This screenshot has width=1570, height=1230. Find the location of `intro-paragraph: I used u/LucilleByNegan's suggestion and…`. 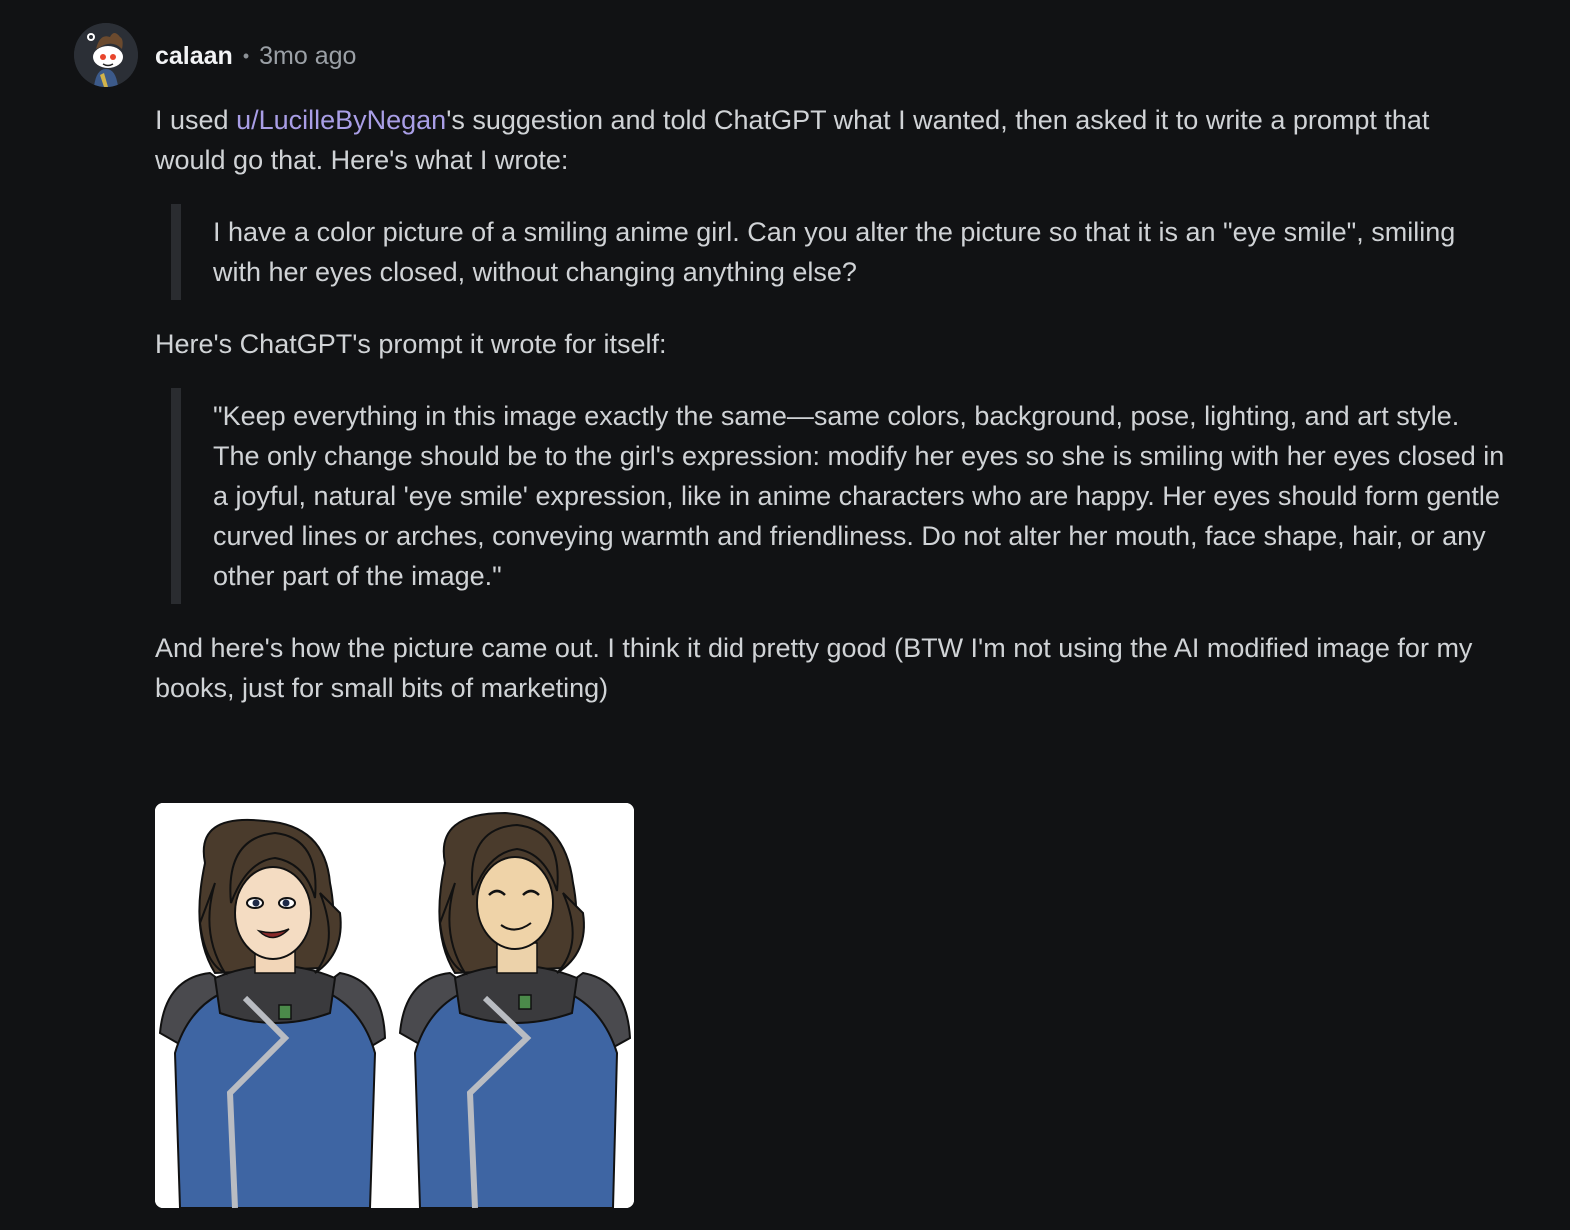

intro-paragraph: I used u/LucilleByNegan's suggestion and… is located at coordinates (830, 140).